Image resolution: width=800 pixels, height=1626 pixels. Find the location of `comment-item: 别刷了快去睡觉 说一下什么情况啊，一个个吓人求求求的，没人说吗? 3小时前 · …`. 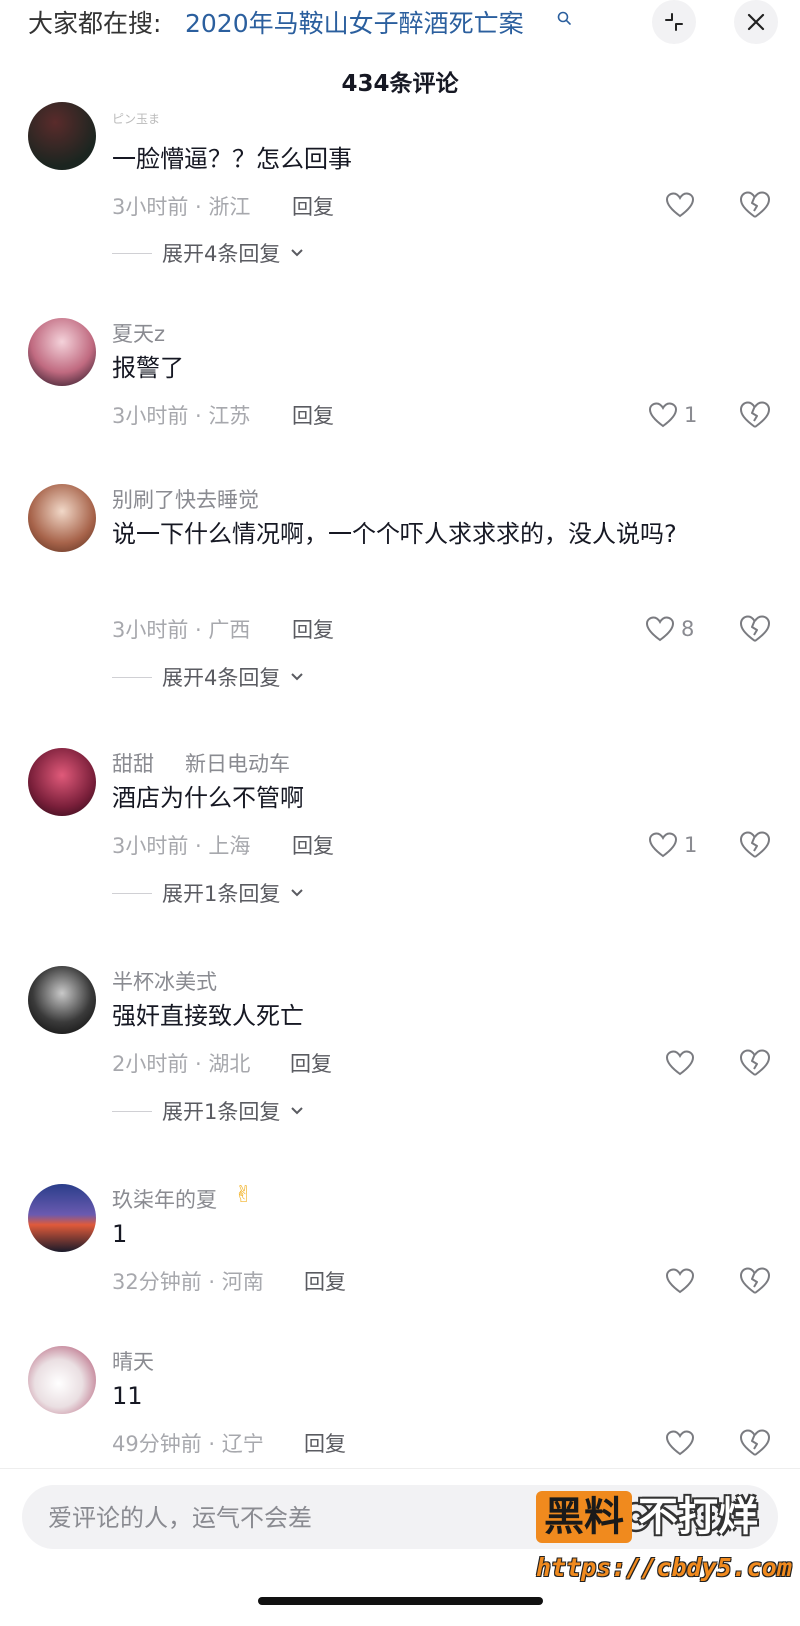

comment-item: 别刷了快去睡觉 说一下什么情况啊，一个个吓人求求求的，没人说吗? 3小时前 · … is located at coordinates (400, 589).